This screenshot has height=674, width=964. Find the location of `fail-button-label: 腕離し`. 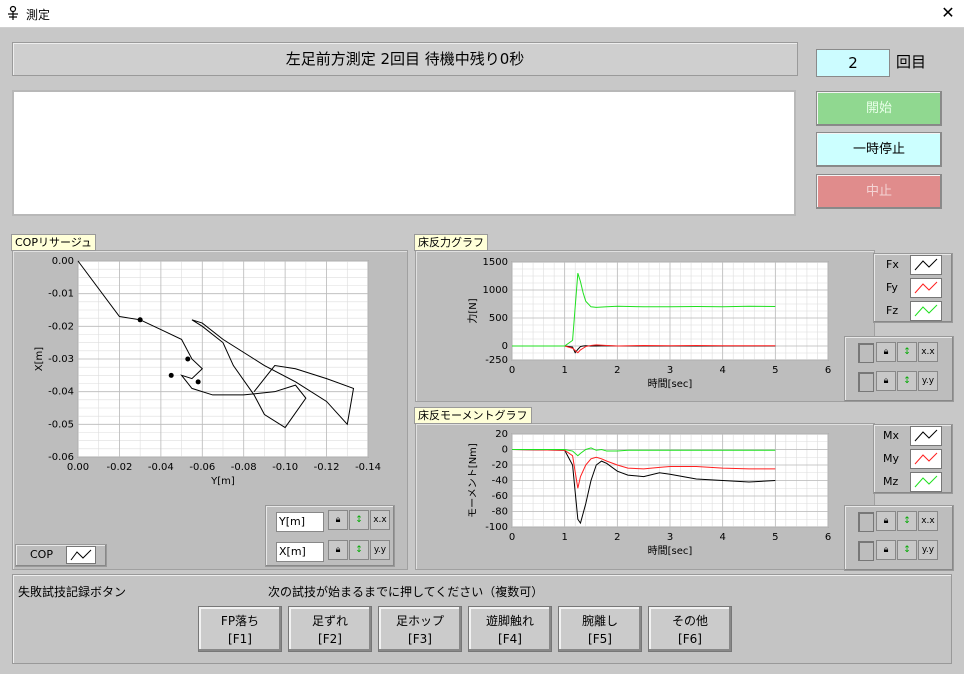

fail-button-label: 腕離し is located at coordinates (599, 621).